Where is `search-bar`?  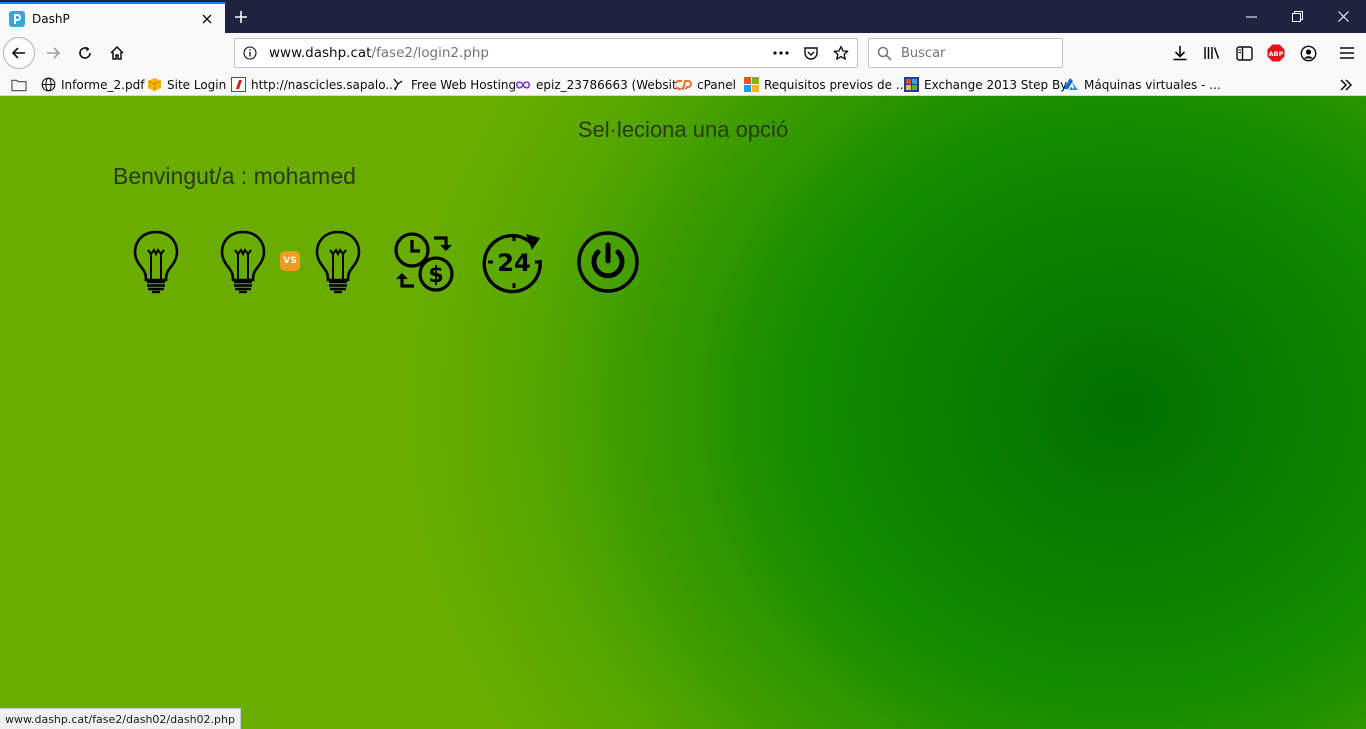 search-bar is located at coordinates (965, 53).